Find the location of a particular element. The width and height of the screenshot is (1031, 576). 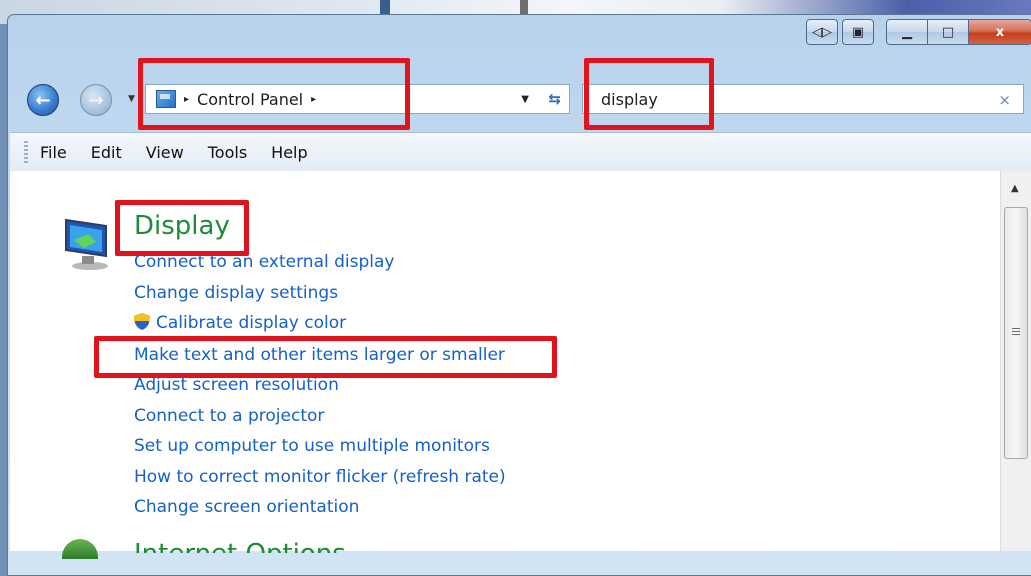

menu-grip is located at coordinates (26, 152).